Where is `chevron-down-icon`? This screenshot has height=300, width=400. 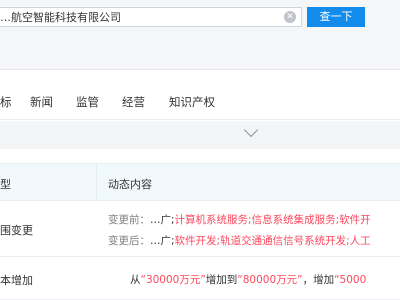
chevron-down-icon is located at coordinates (251, 130).